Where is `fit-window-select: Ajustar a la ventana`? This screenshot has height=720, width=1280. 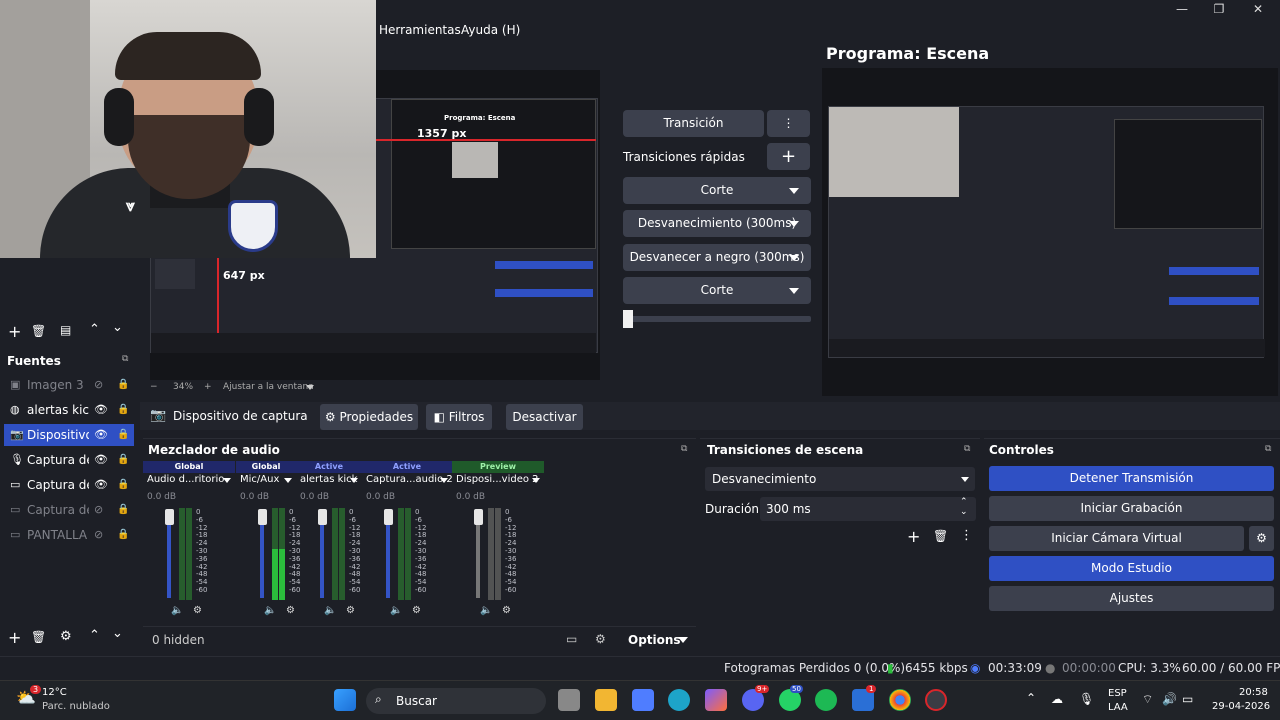 fit-window-select: Ajustar a la ventana is located at coordinates (268, 387).